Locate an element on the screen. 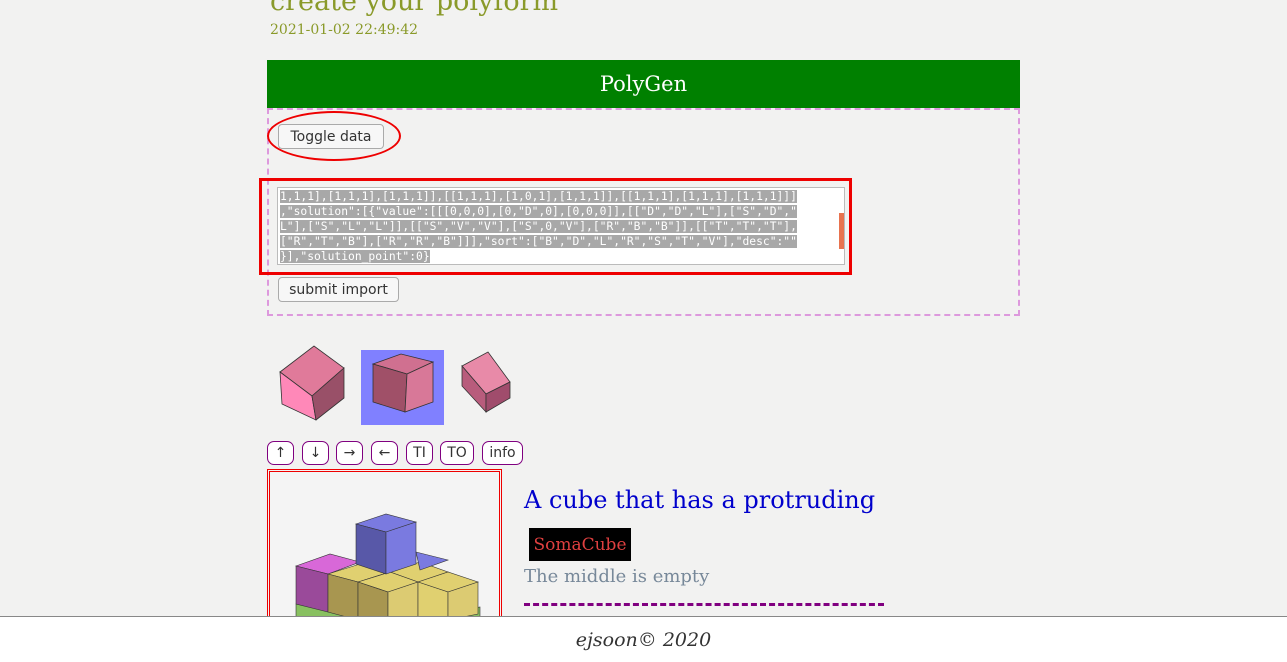 The height and width of the screenshot is (662, 1287). cube-icon is located at coordinates (403, 383).